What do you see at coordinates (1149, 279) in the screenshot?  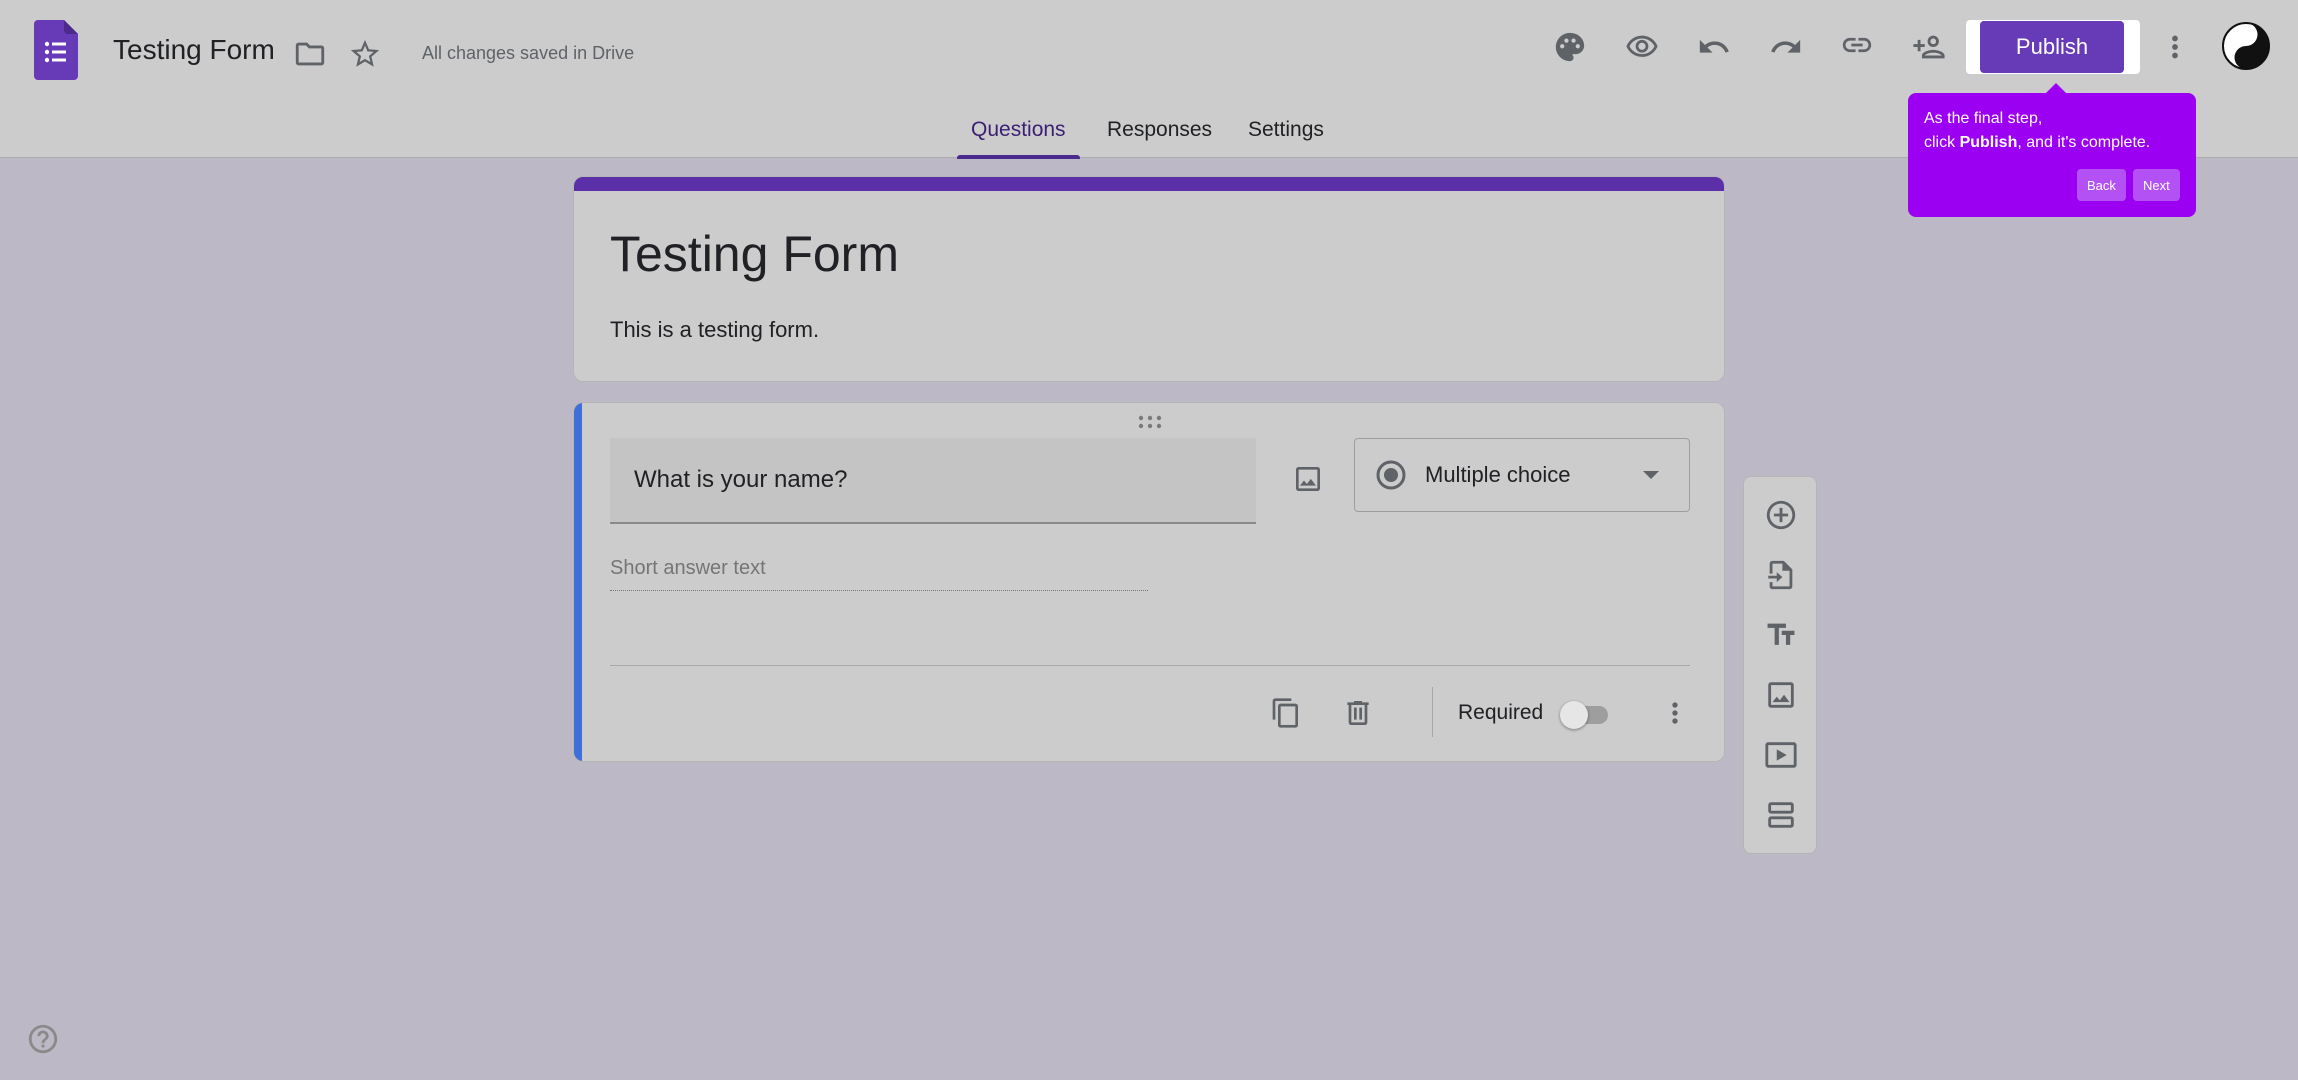 I see `form-title-card: Testing Form This is a testing form.` at bounding box center [1149, 279].